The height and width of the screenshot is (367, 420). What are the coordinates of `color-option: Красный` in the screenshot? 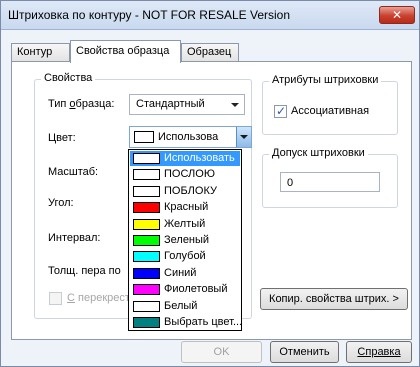 It's located at (185, 207).